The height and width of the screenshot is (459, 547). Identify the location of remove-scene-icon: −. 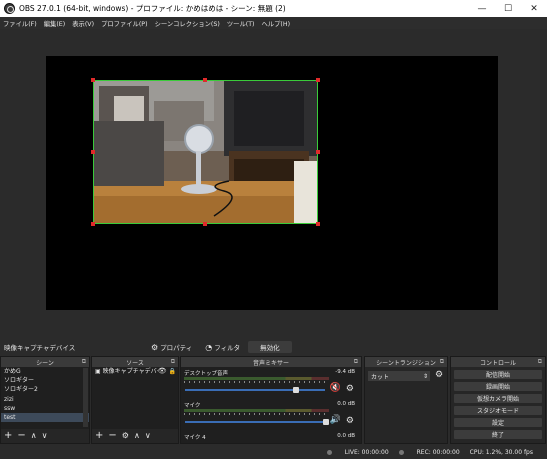
(21, 436).